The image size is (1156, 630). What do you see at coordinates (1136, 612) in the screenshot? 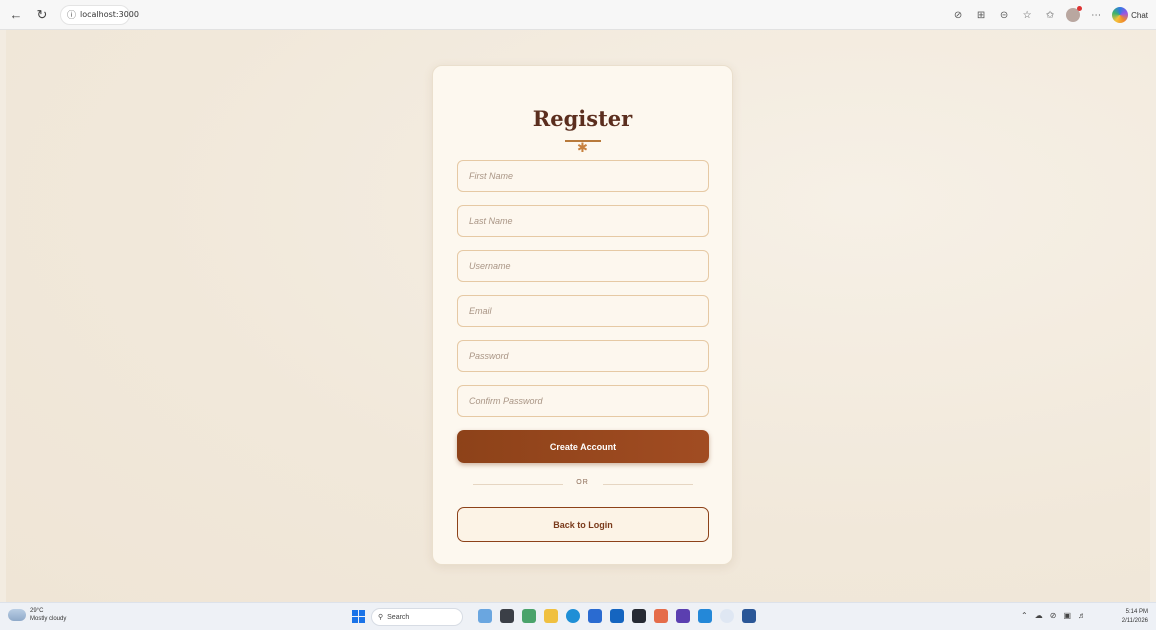
I see `clock-time: 5:14 PM` at bounding box center [1136, 612].